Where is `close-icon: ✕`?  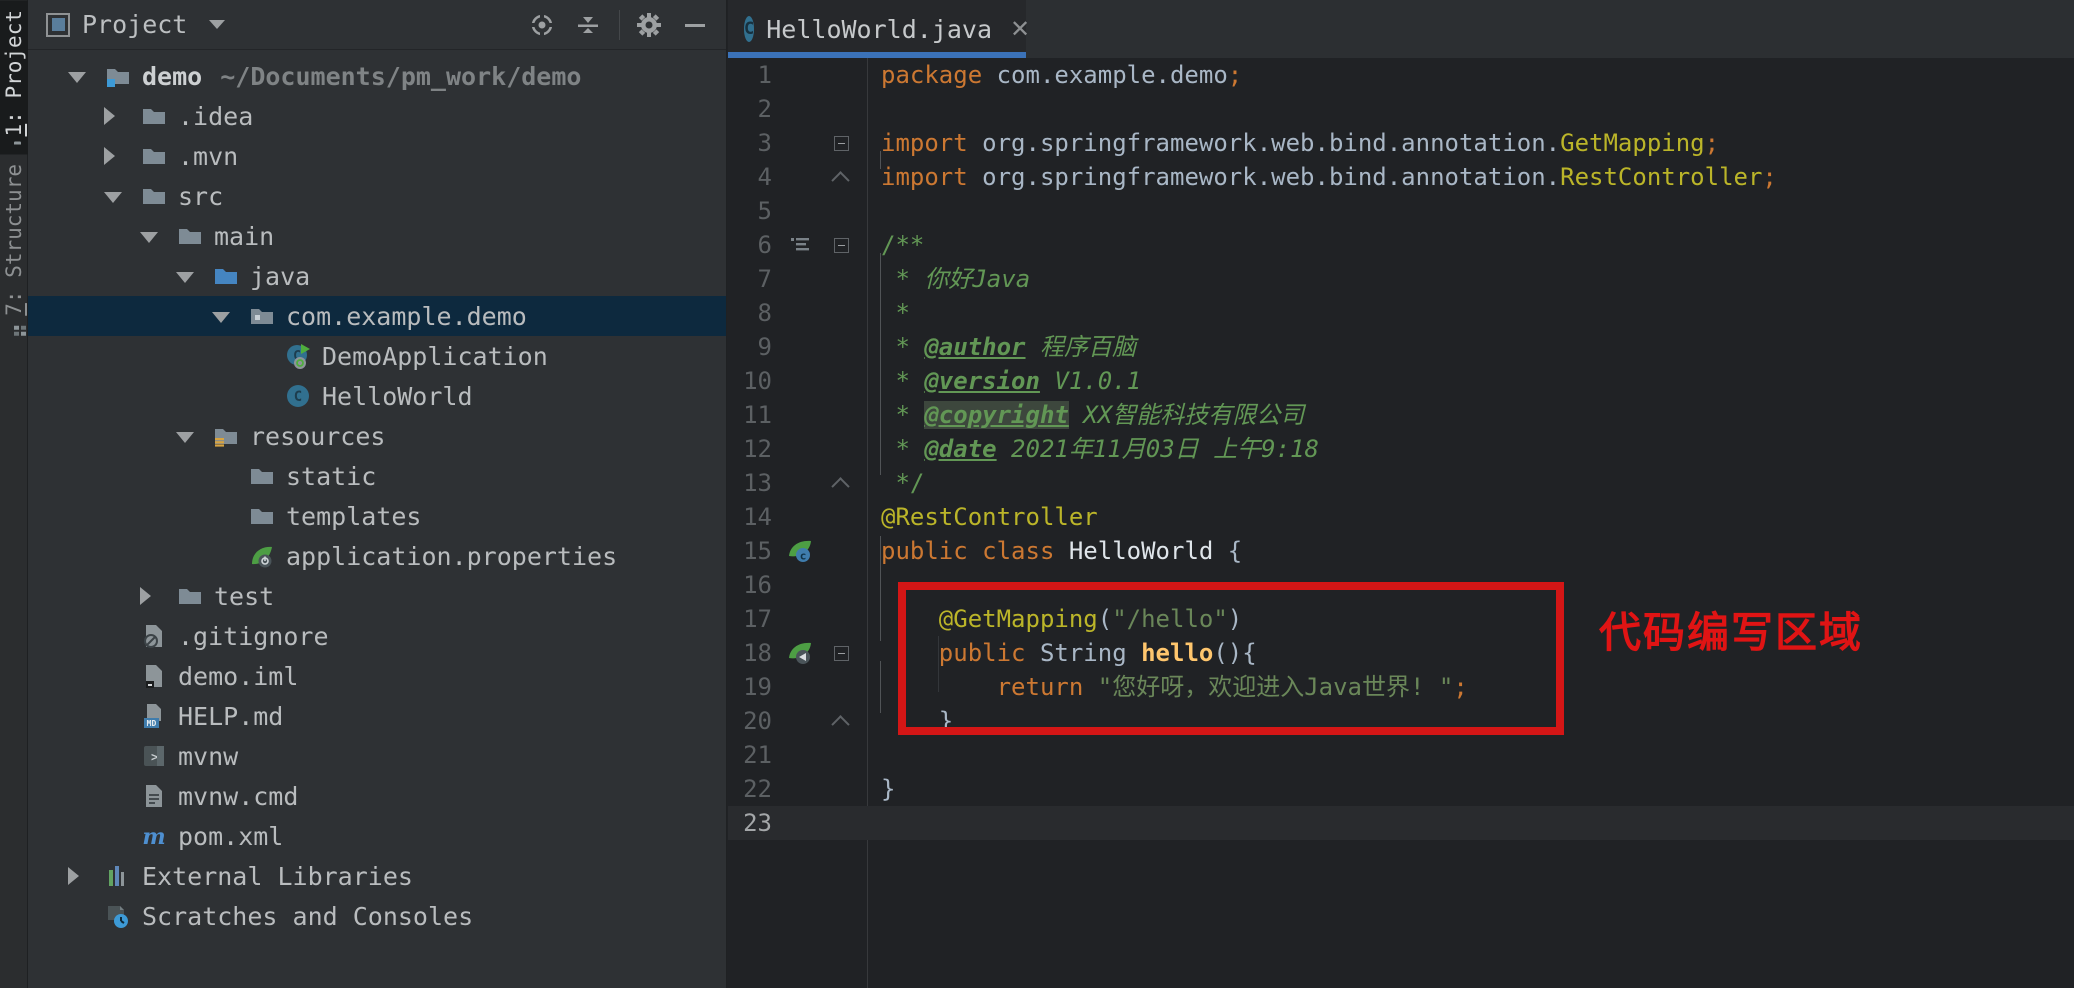
close-icon: ✕ is located at coordinates (1020, 29).